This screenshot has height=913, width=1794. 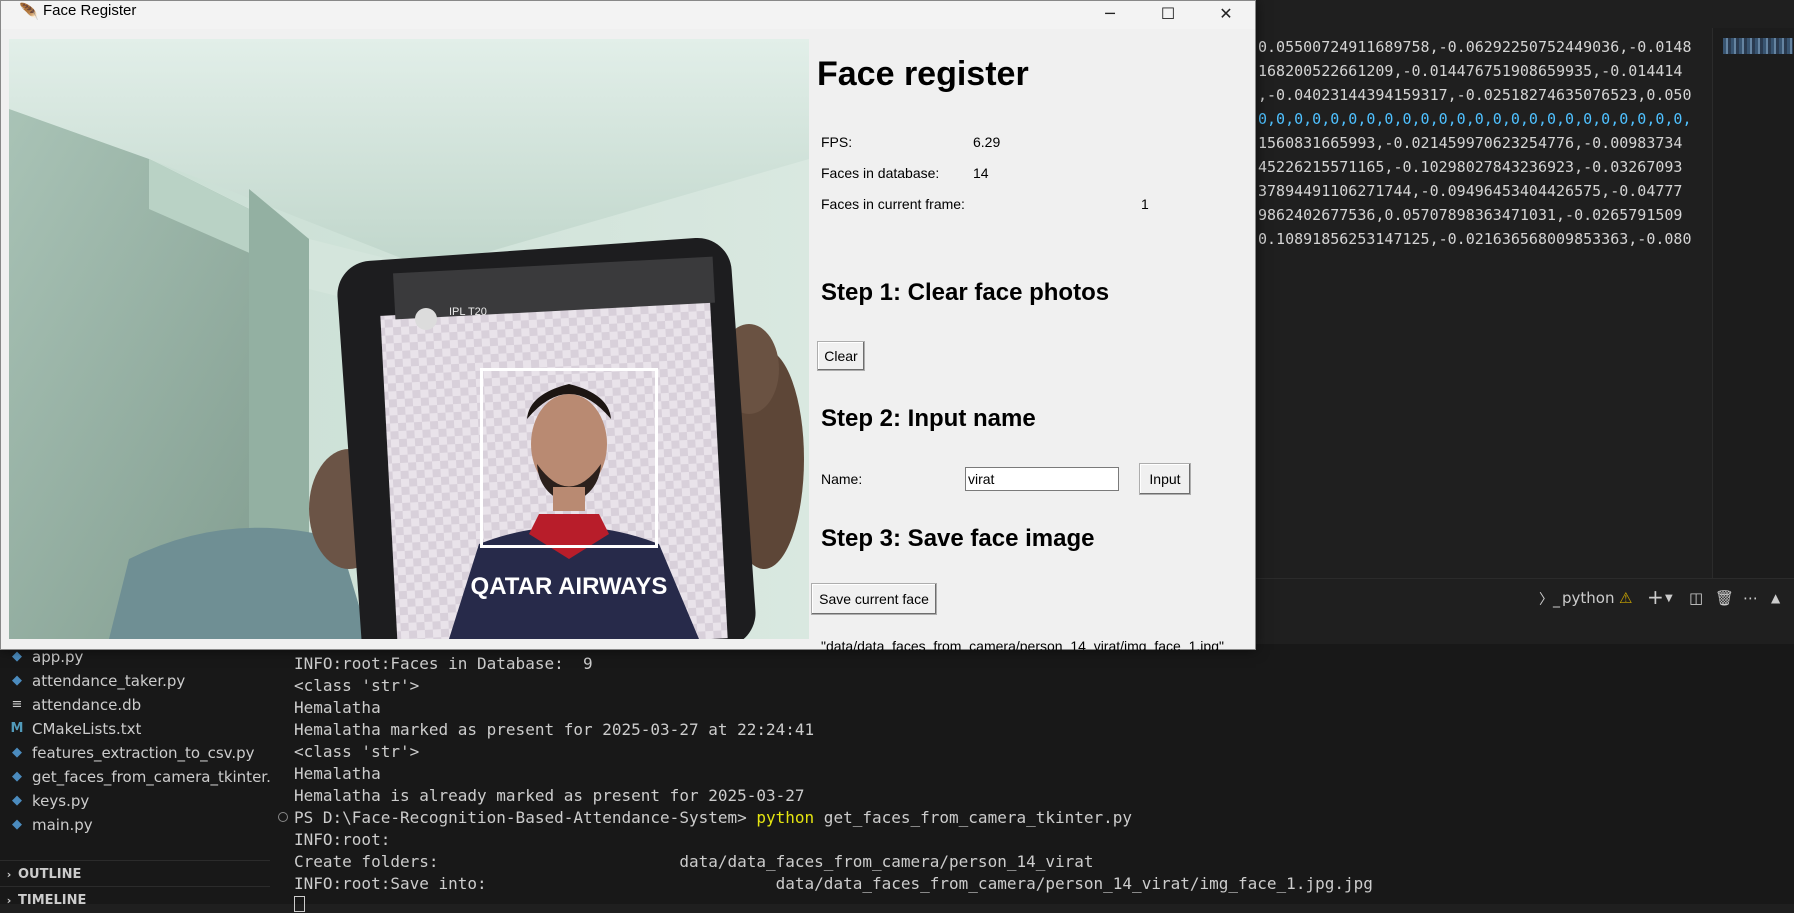 What do you see at coordinates (135, 873) in the screenshot?
I see `outline-section: › OUTLINE` at bounding box center [135, 873].